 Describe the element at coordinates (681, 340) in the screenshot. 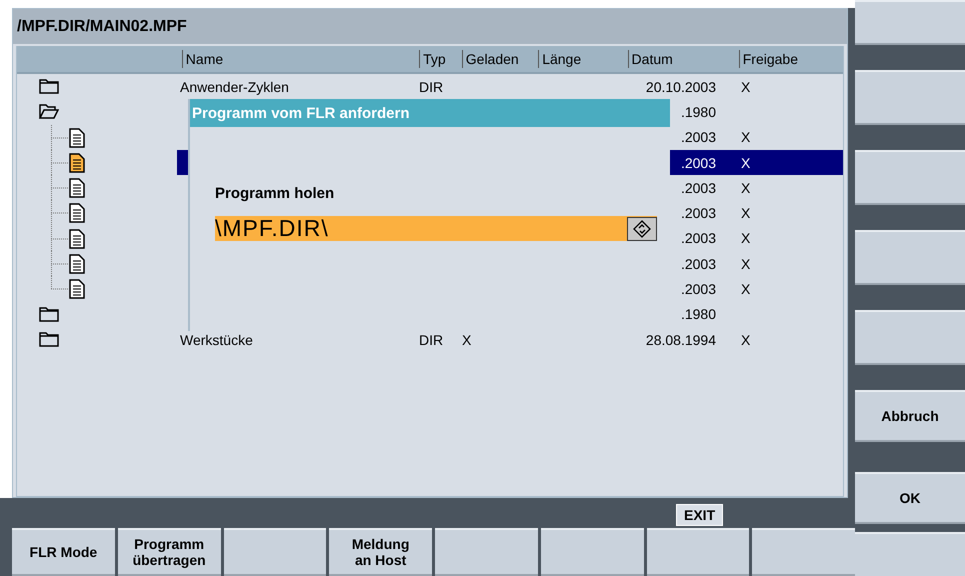

I see `date-cell: 28.08.1994` at that location.